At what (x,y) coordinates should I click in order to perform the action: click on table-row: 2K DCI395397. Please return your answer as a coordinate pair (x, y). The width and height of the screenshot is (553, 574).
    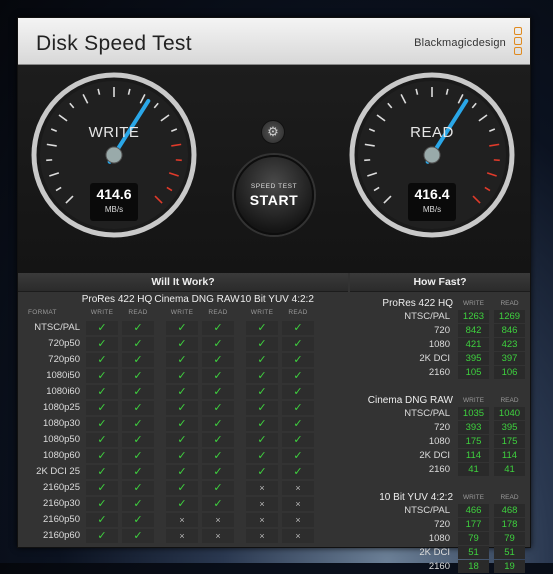
    Looking at the image, I should click on (440, 359).